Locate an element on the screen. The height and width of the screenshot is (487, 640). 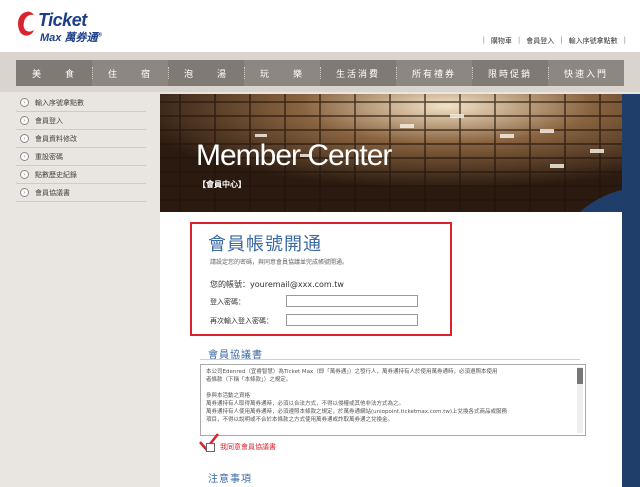
nav-flash-sale: 限時促銷 is located at coordinates (510, 73).